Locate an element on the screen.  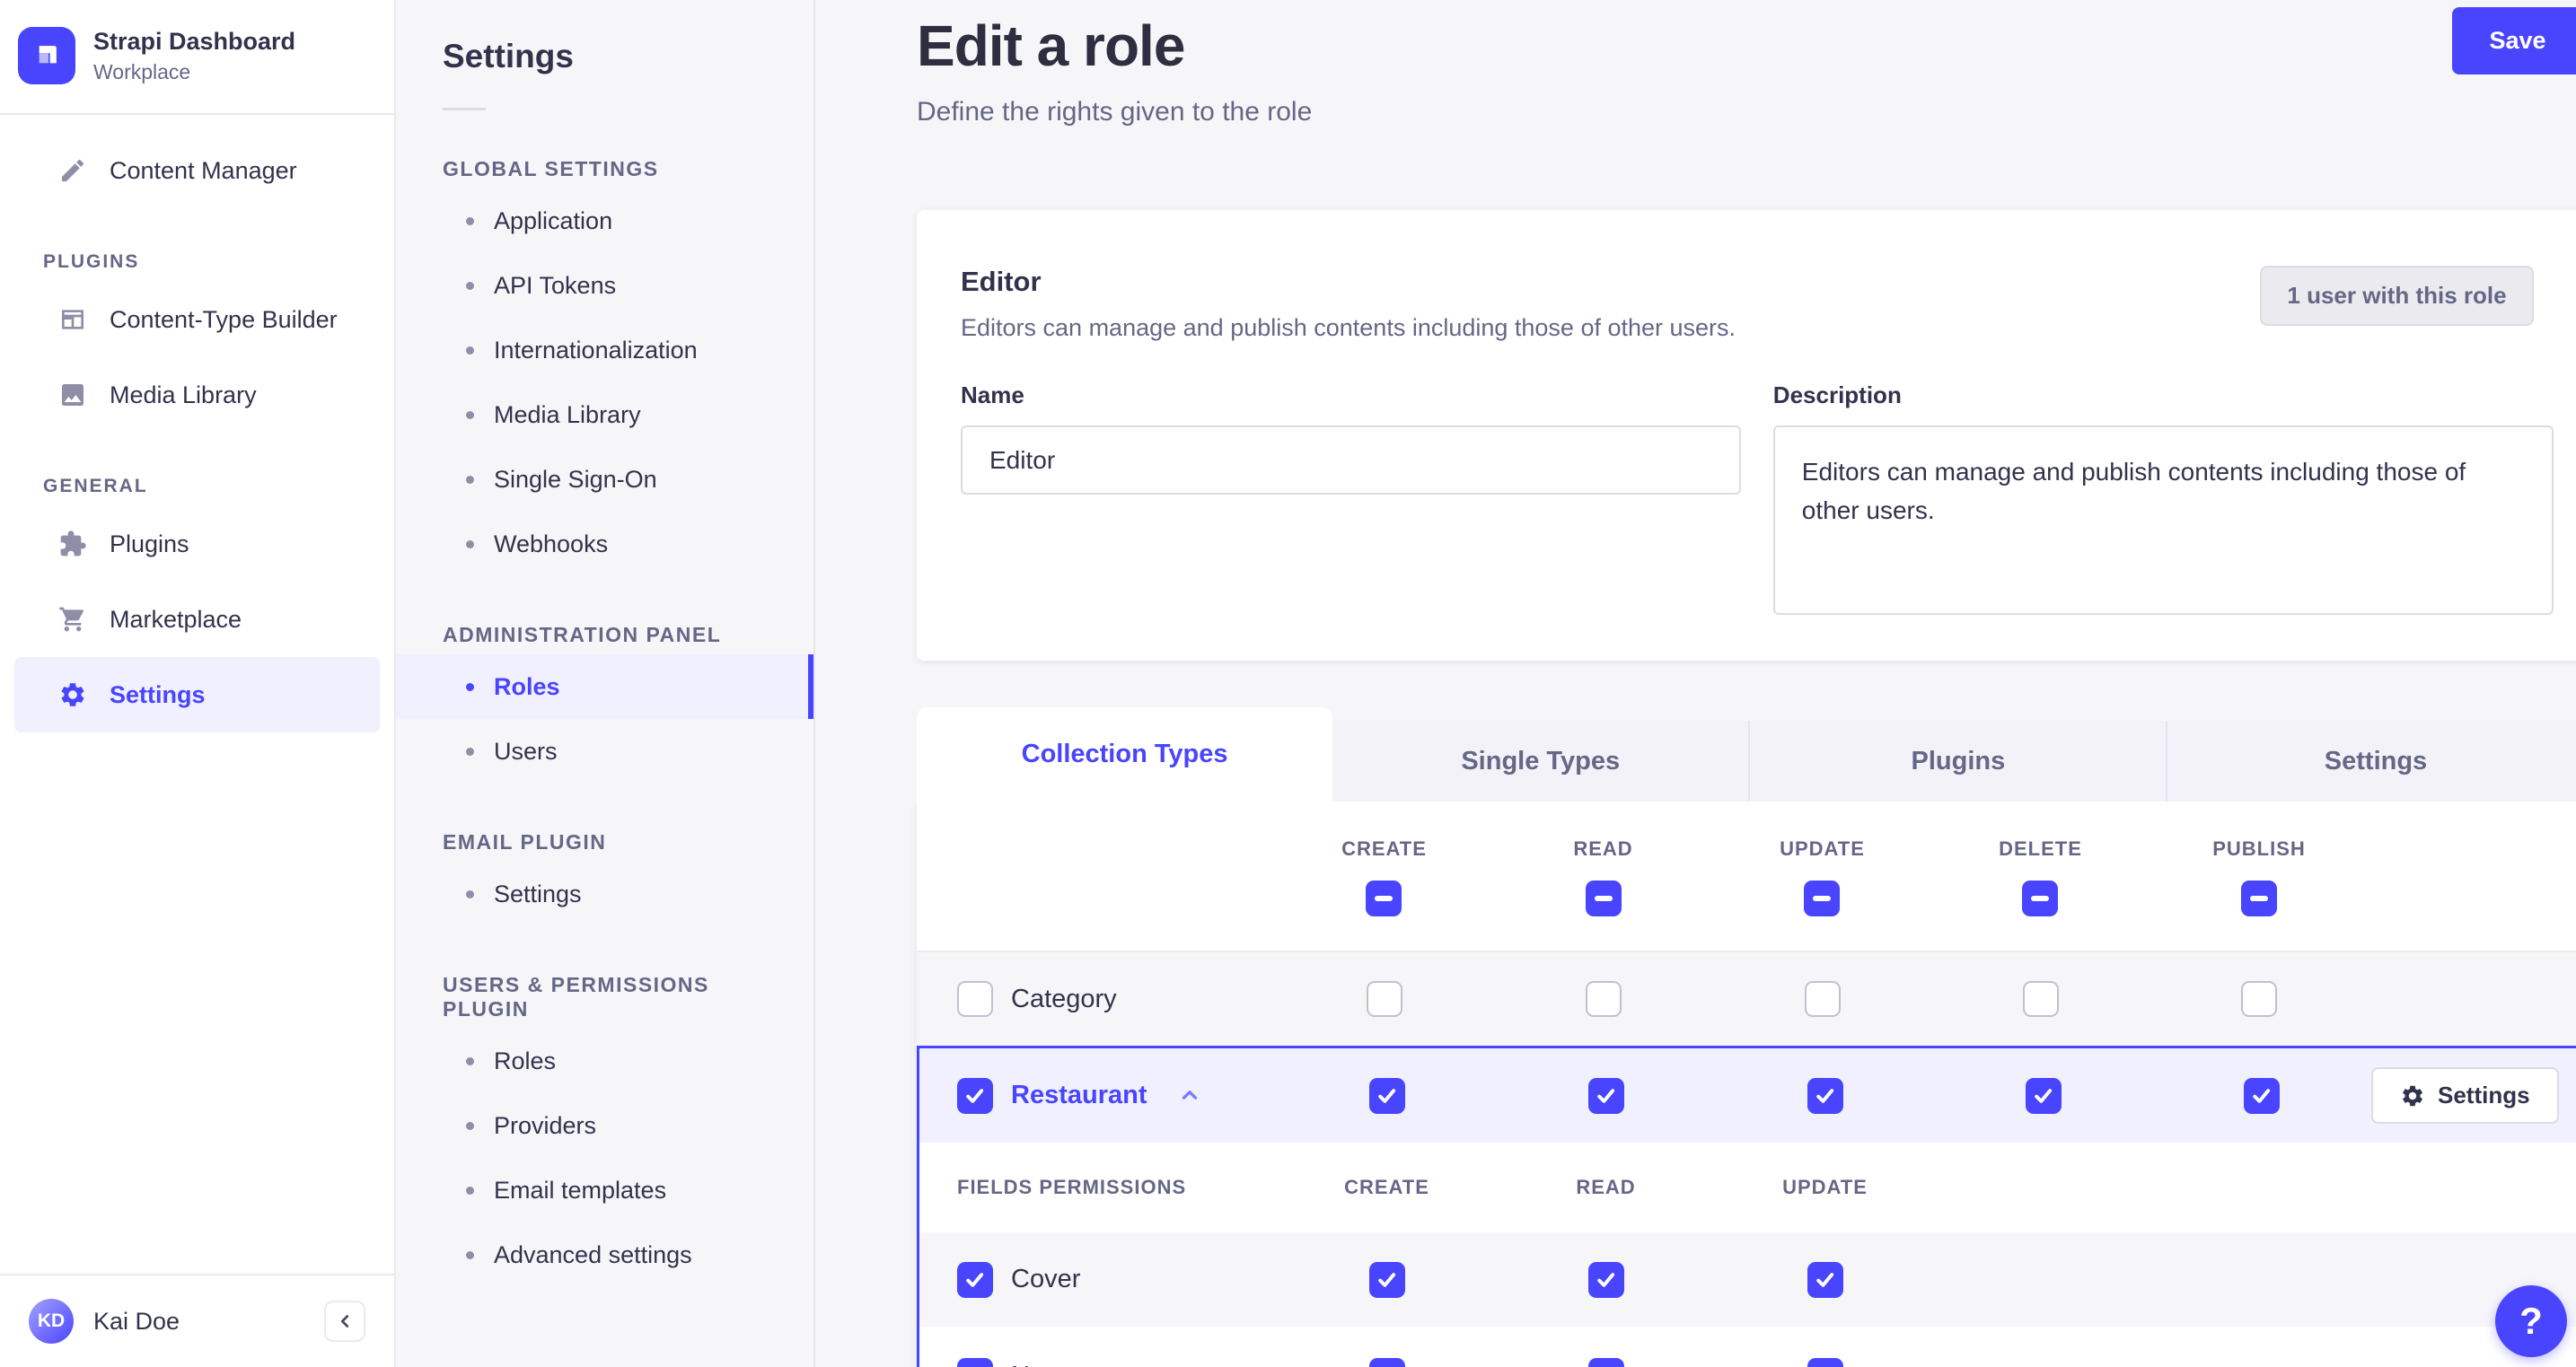
column-header-update: UPDATE is located at coordinates (1822, 848).